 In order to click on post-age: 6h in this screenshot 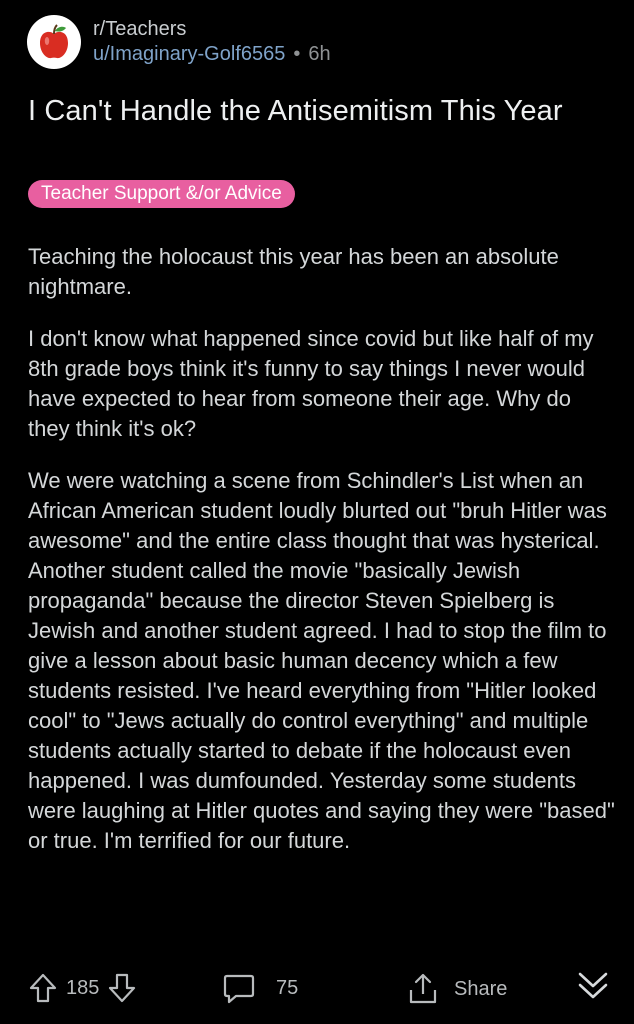, I will do `click(319, 54)`.